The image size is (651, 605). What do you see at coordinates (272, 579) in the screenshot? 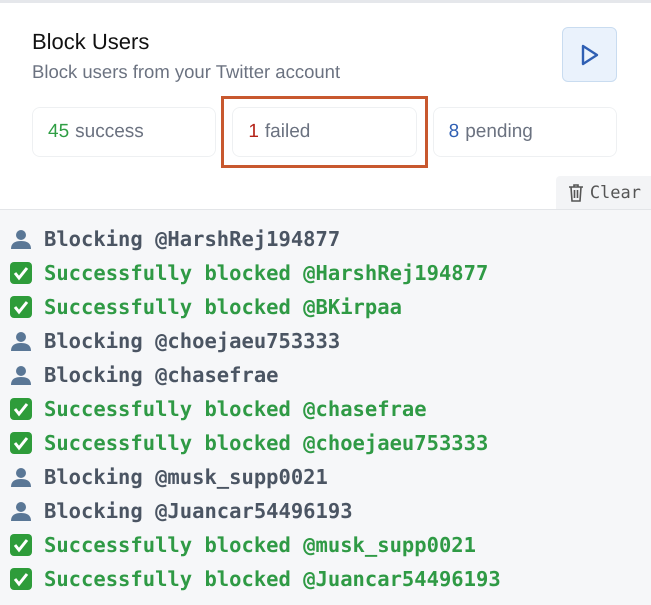
I see `success-log-line: Successfully blocked @Juancar54496193` at bounding box center [272, 579].